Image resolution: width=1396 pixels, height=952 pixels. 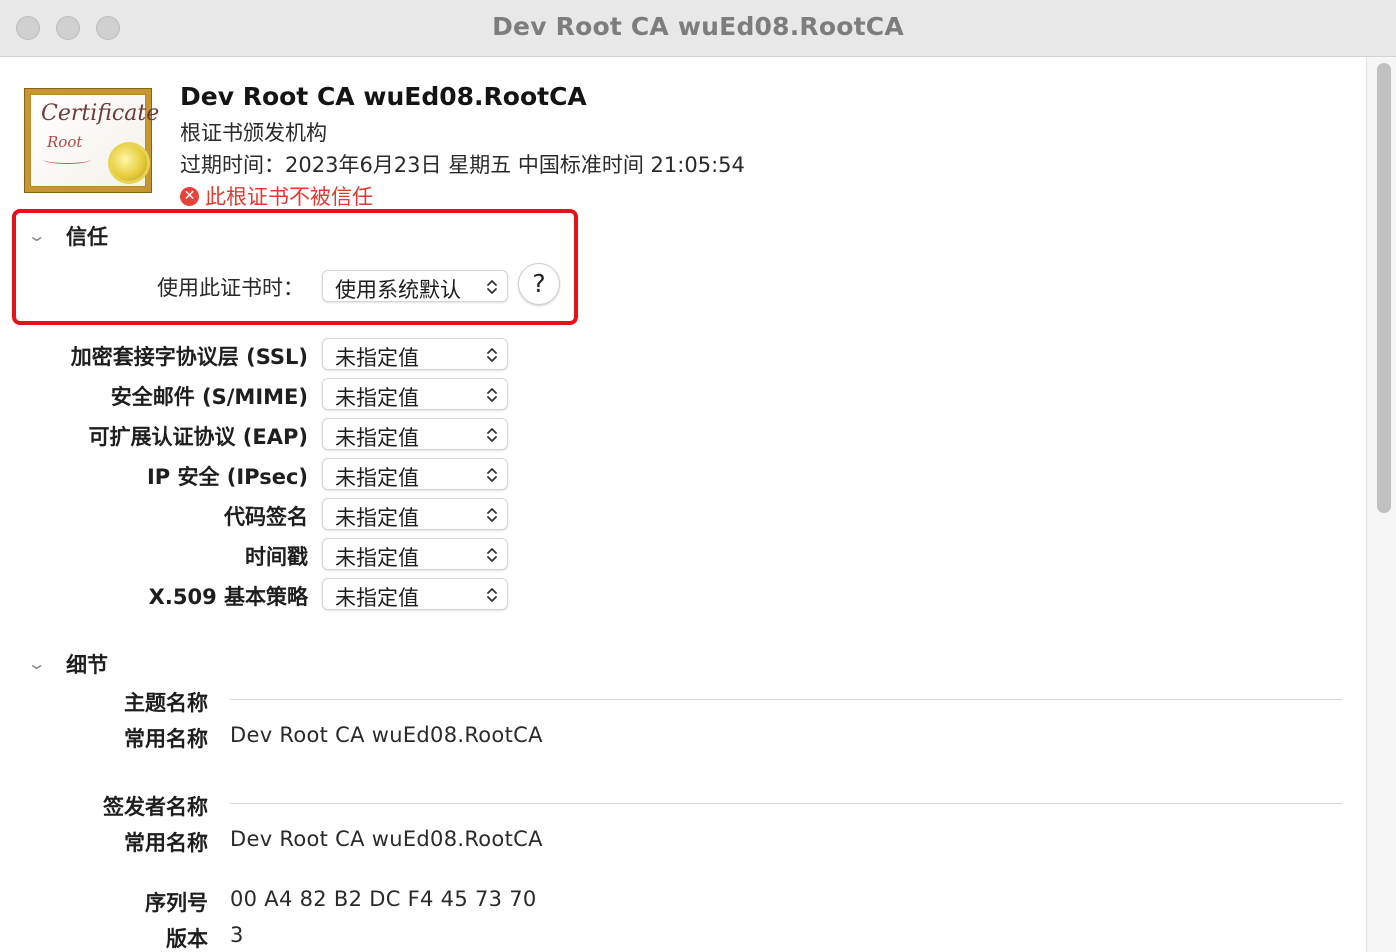 What do you see at coordinates (398, 290) in the screenshot?
I see `when-using-value: 使用系统默认` at bounding box center [398, 290].